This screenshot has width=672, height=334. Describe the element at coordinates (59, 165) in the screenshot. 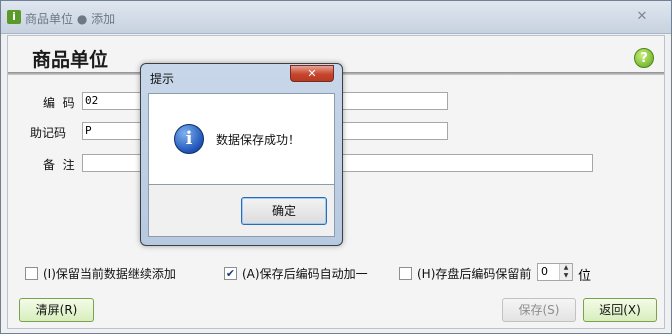

I see `remark-label: 备 注` at that location.